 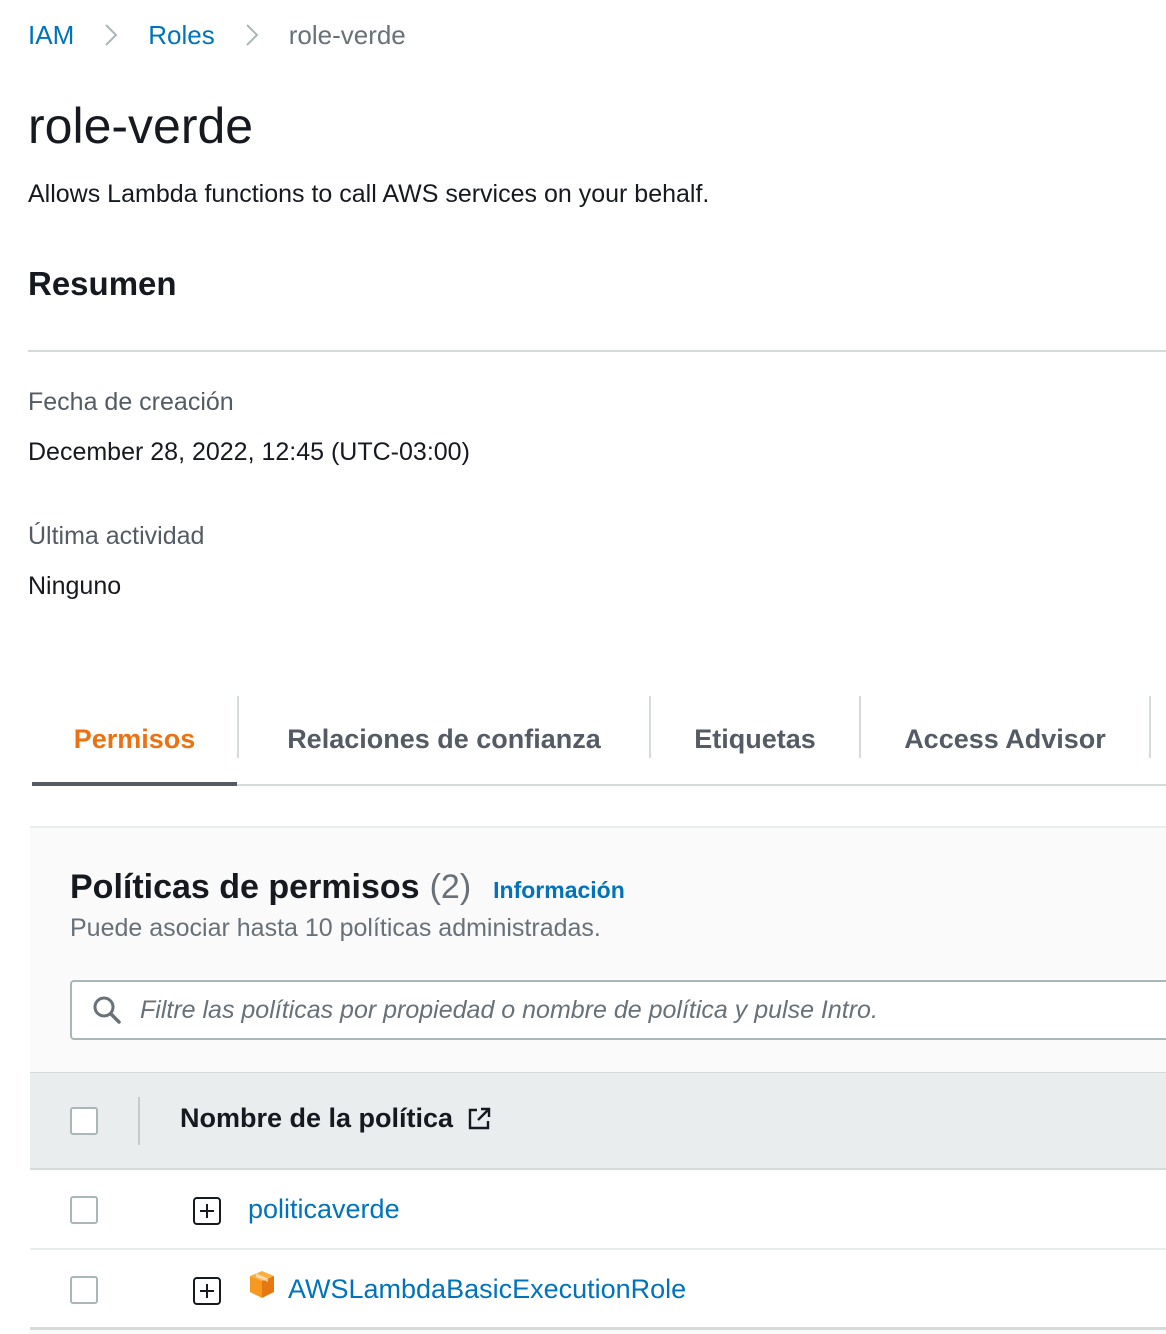 I want to click on last-activity-label: Última actividad, so click(x=116, y=536).